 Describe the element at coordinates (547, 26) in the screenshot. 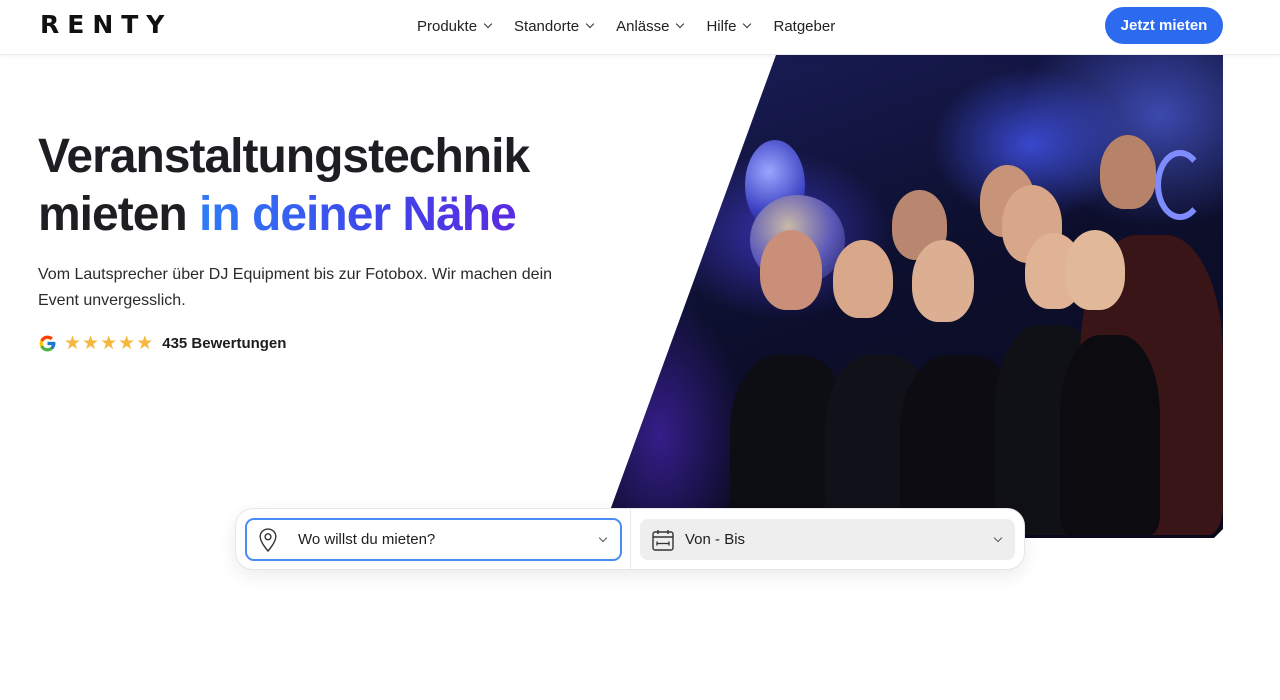

I see `nav-item-label: Standorte` at that location.